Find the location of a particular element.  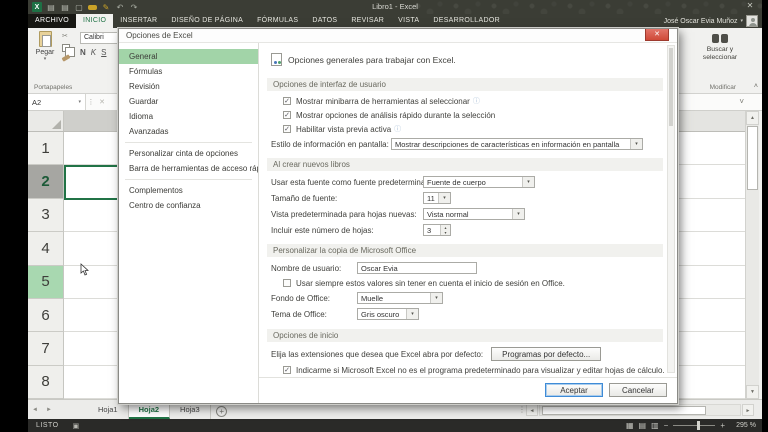

font-name-select: Calibri is located at coordinates (100, 38).